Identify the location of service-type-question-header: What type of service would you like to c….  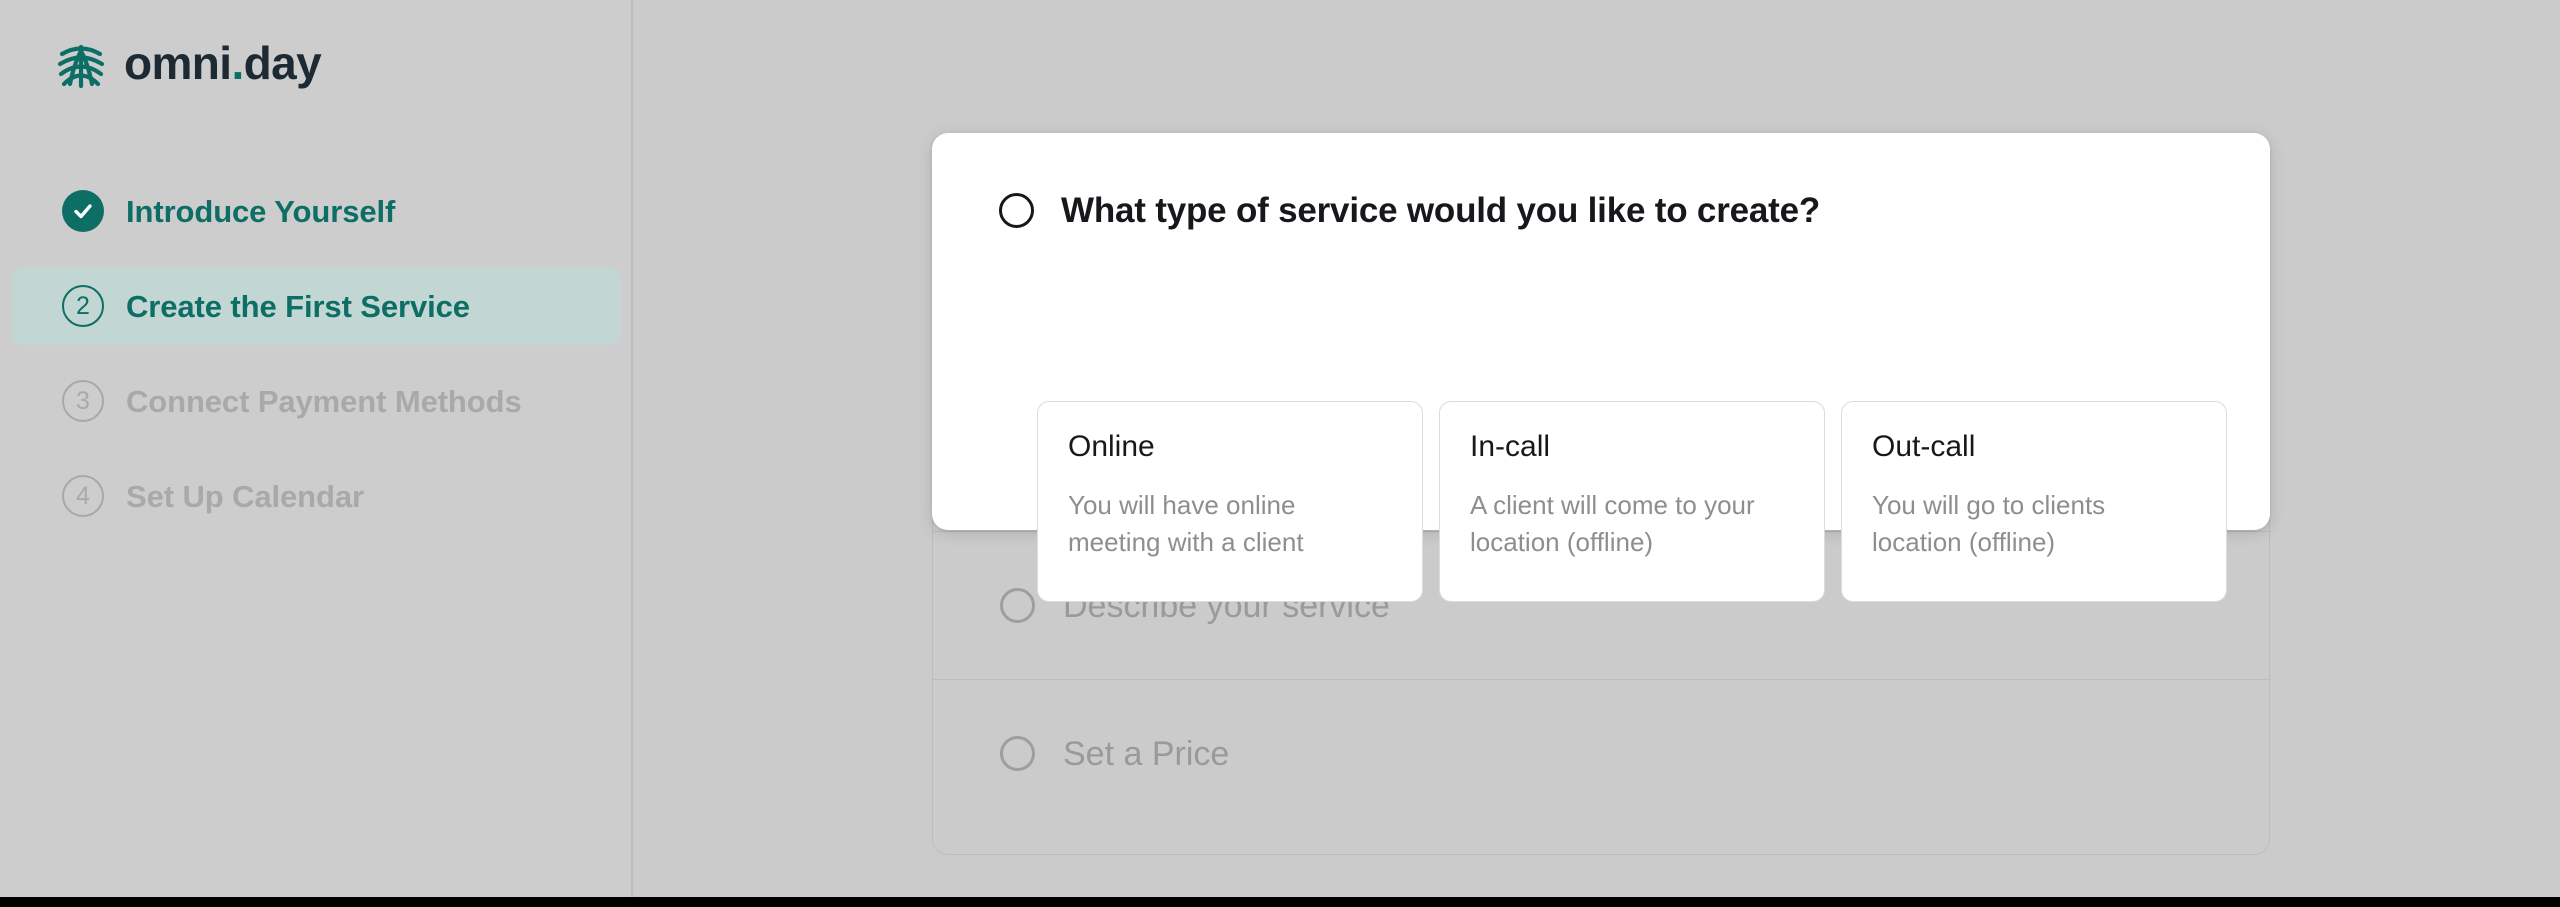
(1409, 210).